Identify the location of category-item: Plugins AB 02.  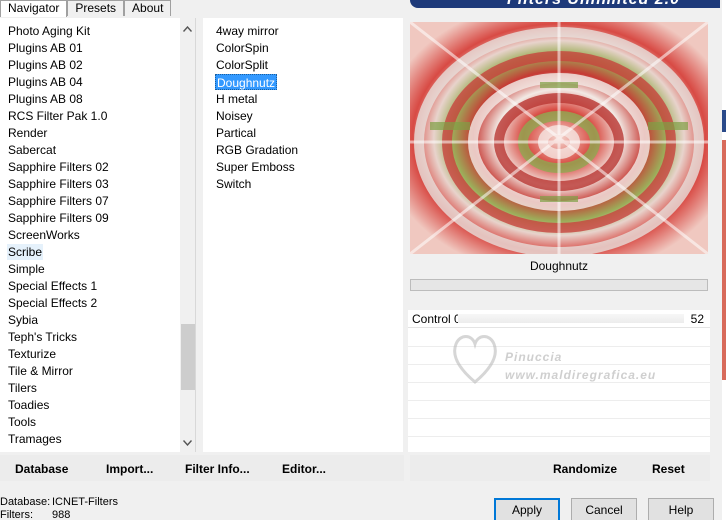
(45, 65).